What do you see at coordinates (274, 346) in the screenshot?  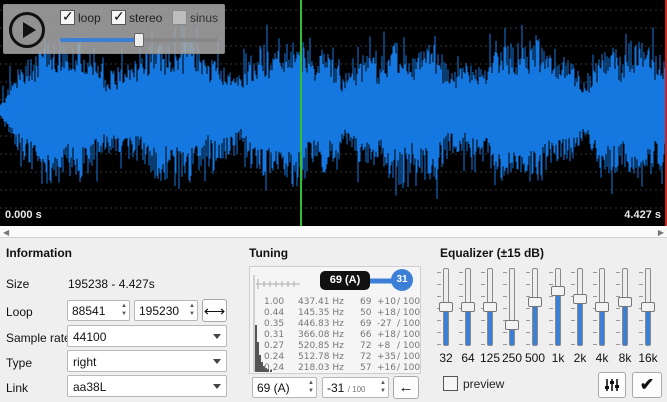 I see `tuning-weight: 0.27` at bounding box center [274, 346].